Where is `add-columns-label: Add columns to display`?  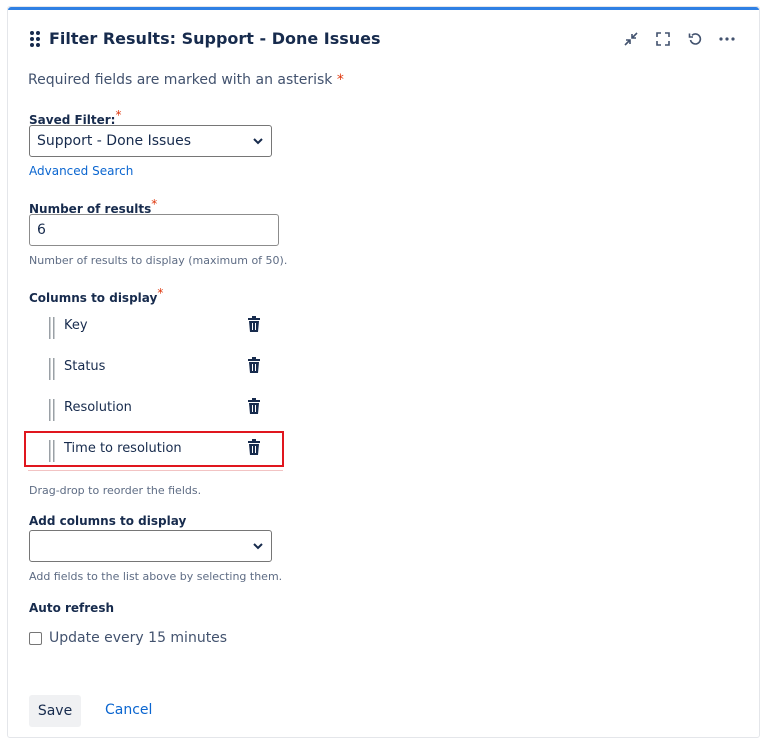 add-columns-label: Add columns to display is located at coordinates (108, 521).